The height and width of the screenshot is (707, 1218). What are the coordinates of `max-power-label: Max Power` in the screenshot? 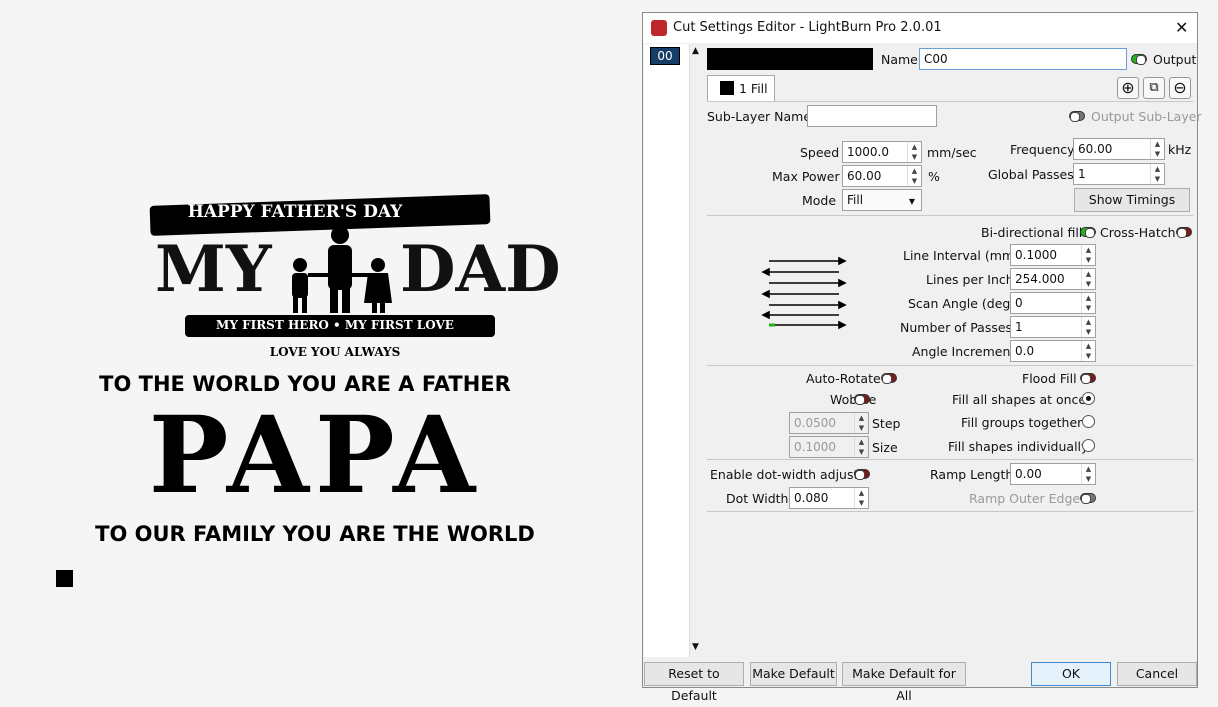 It's located at (806, 176).